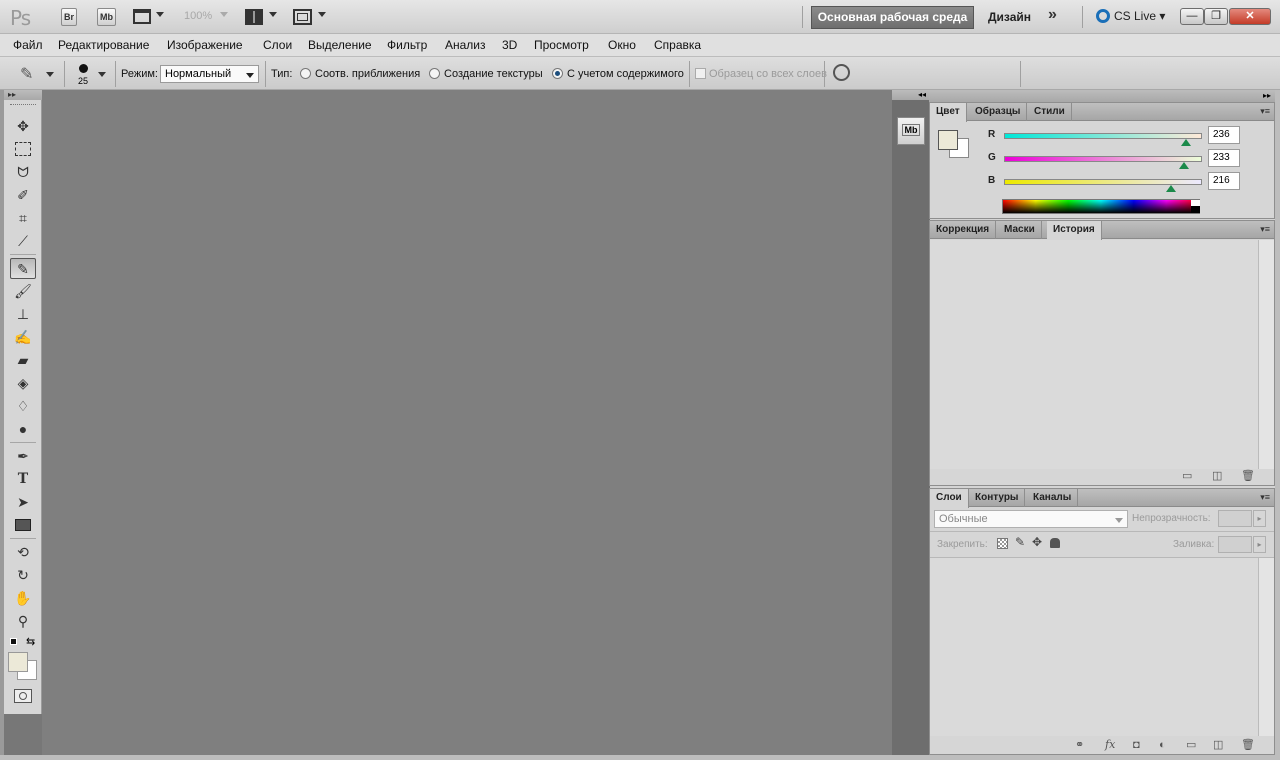 This screenshot has height=760, width=1280. I want to click on sample-all-layers-checkbox, so click(700, 73).